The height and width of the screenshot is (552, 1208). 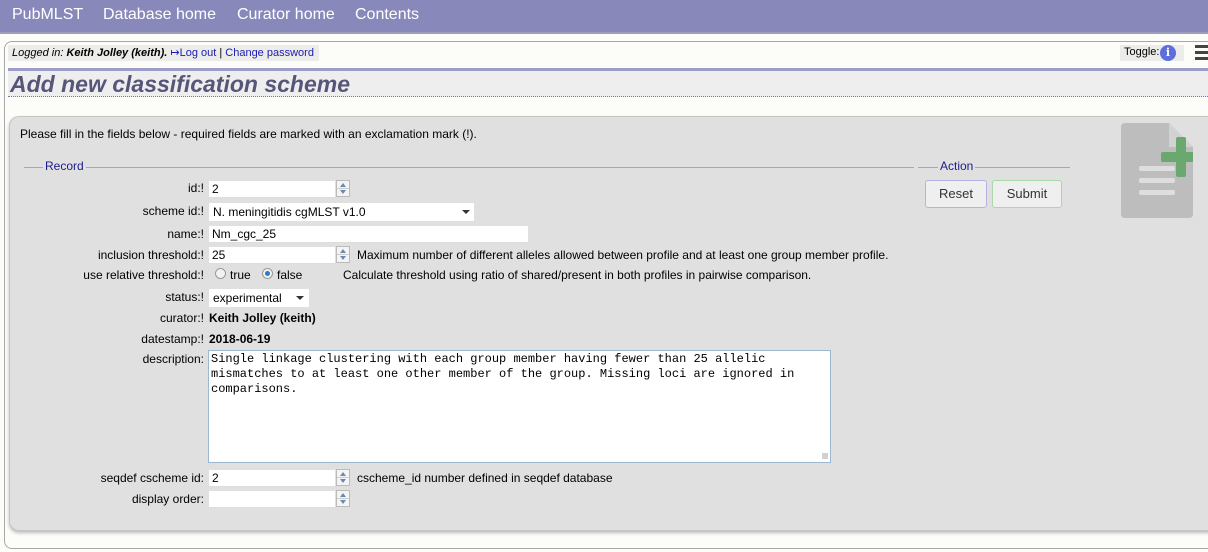 What do you see at coordinates (286, 15) in the screenshot?
I see `nav-link-curator-home: Curator home` at bounding box center [286, 15].